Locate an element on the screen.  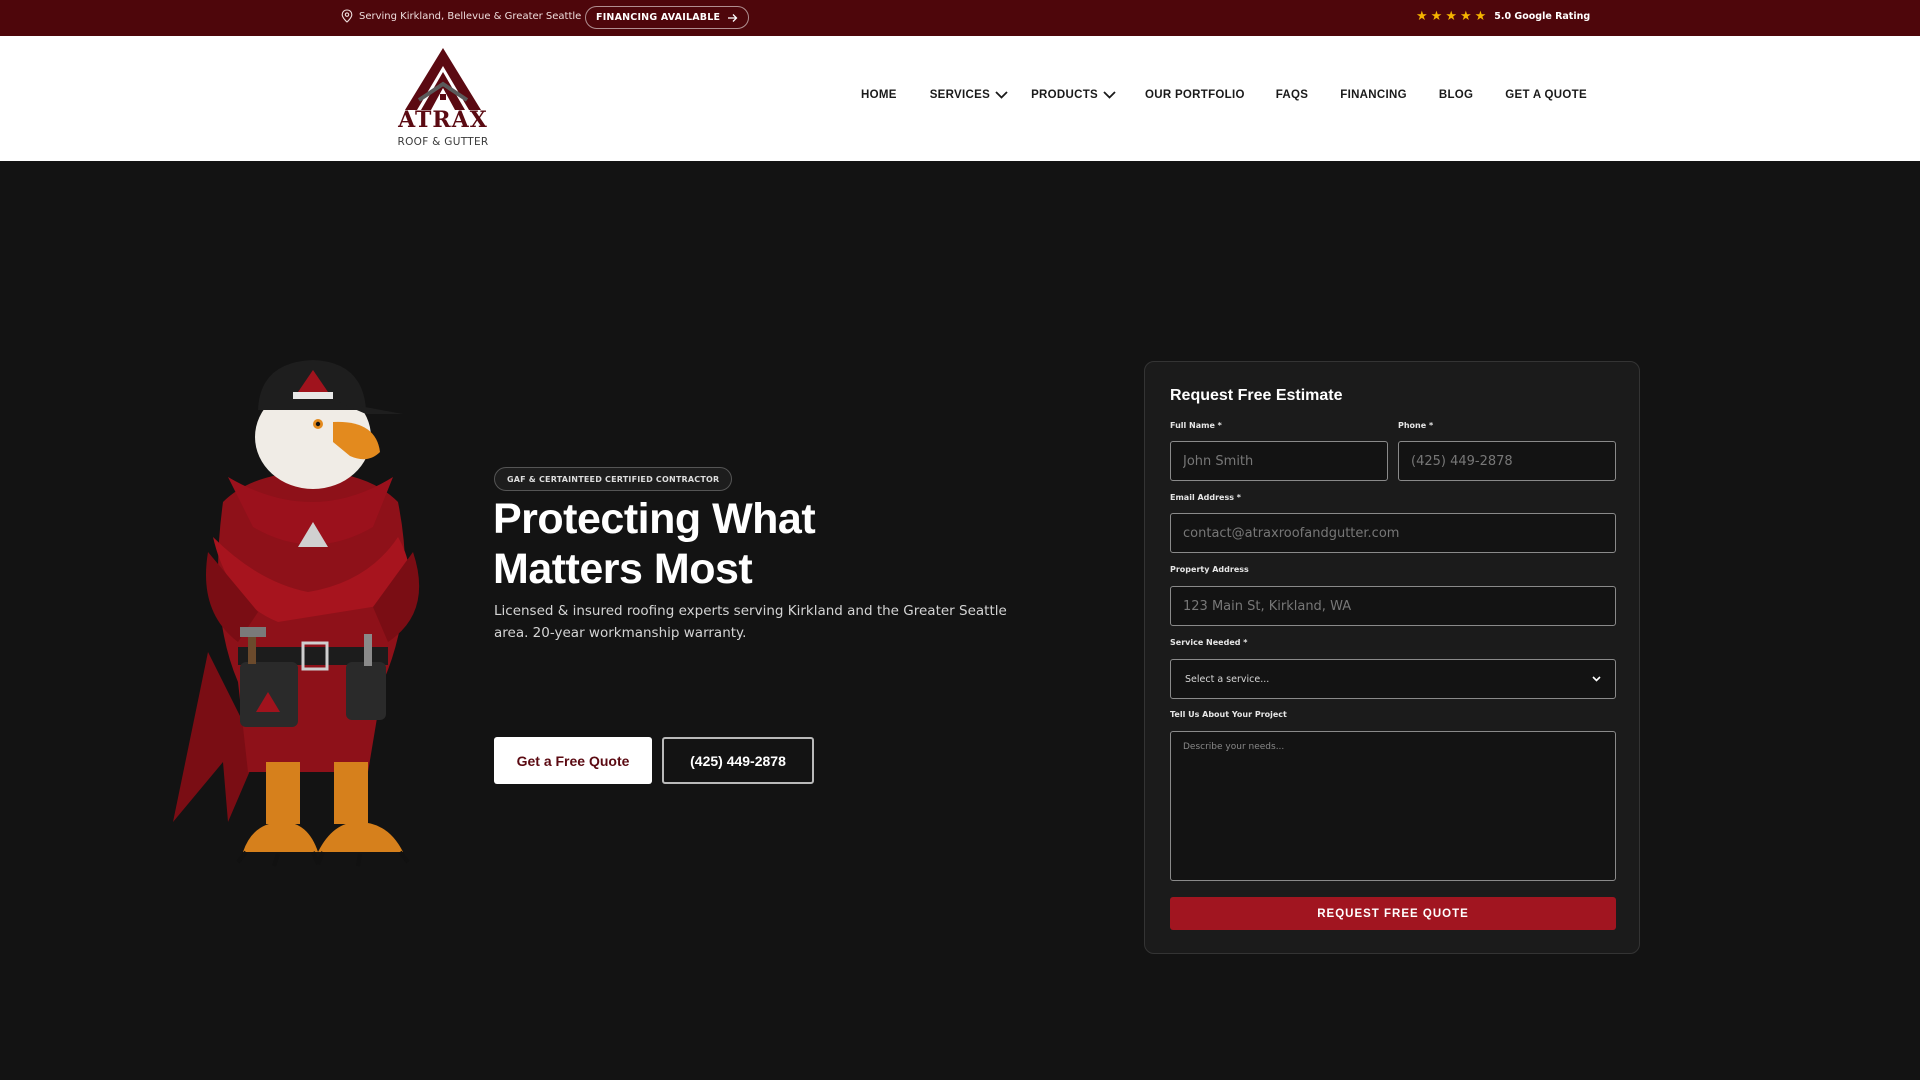
nav-faqs-label: FAQS is located at coordinates (1292, 95).